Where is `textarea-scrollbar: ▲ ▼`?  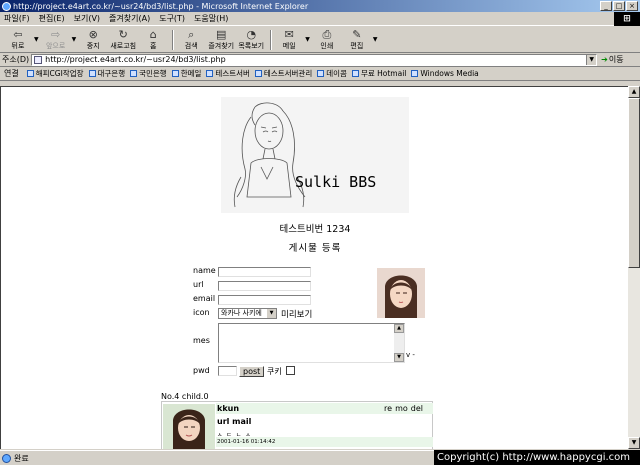 textarea-scrollbar: ▲ ▼ is located at coordinates (399, 343).